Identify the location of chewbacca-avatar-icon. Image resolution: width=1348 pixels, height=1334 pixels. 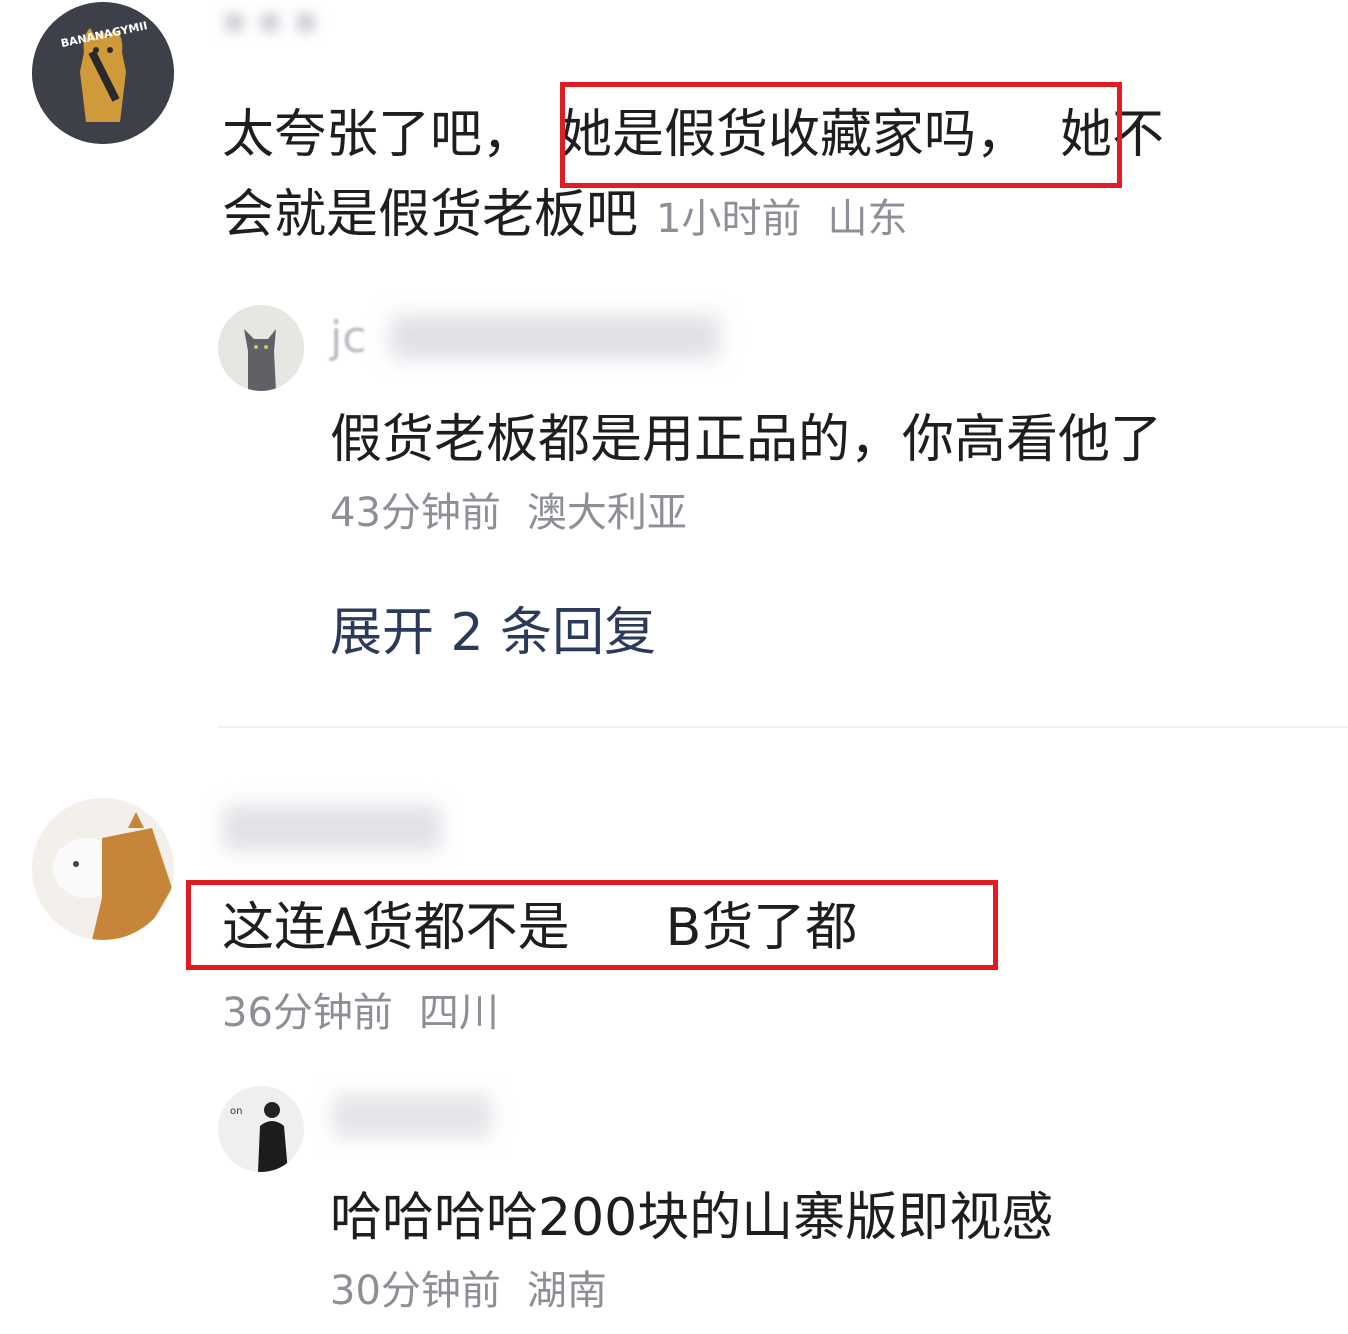
(103, 73).